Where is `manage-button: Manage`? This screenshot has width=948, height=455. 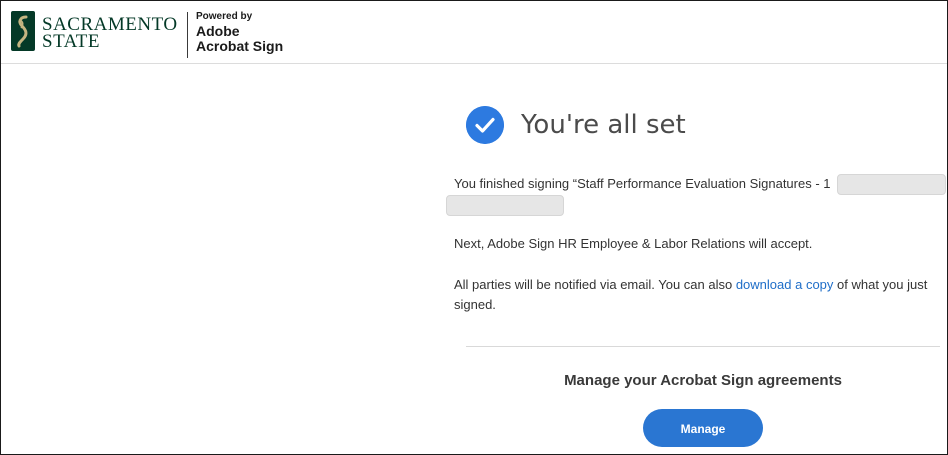
manage-button: Manage is located at coordinates (703, 428).